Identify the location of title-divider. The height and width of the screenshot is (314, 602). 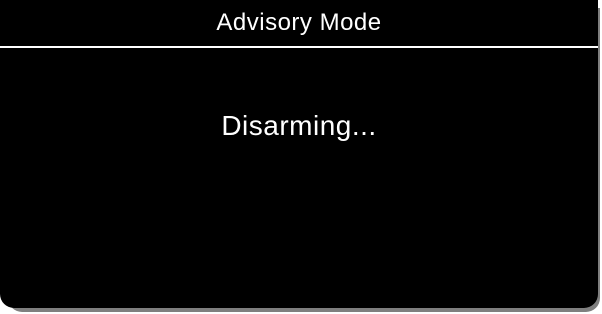
(299, 47).